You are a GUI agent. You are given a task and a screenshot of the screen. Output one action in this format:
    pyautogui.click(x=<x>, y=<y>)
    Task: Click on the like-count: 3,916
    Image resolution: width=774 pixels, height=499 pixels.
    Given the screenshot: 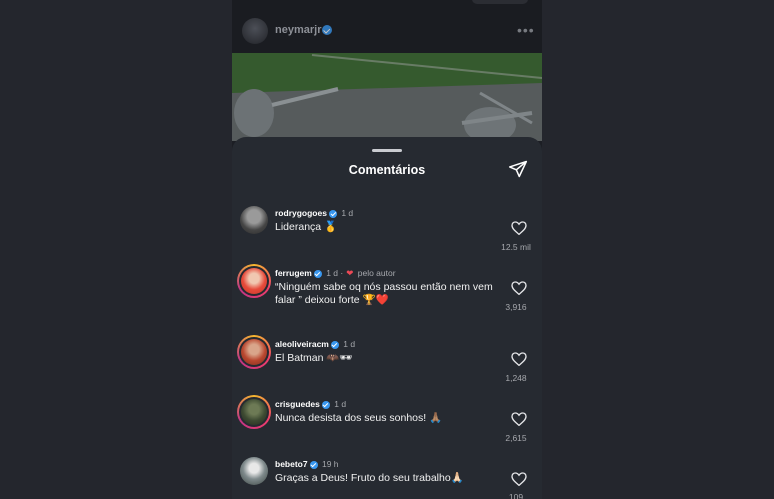 What is the action you would take?
    pyautogui.click(x=516, y=307)
    